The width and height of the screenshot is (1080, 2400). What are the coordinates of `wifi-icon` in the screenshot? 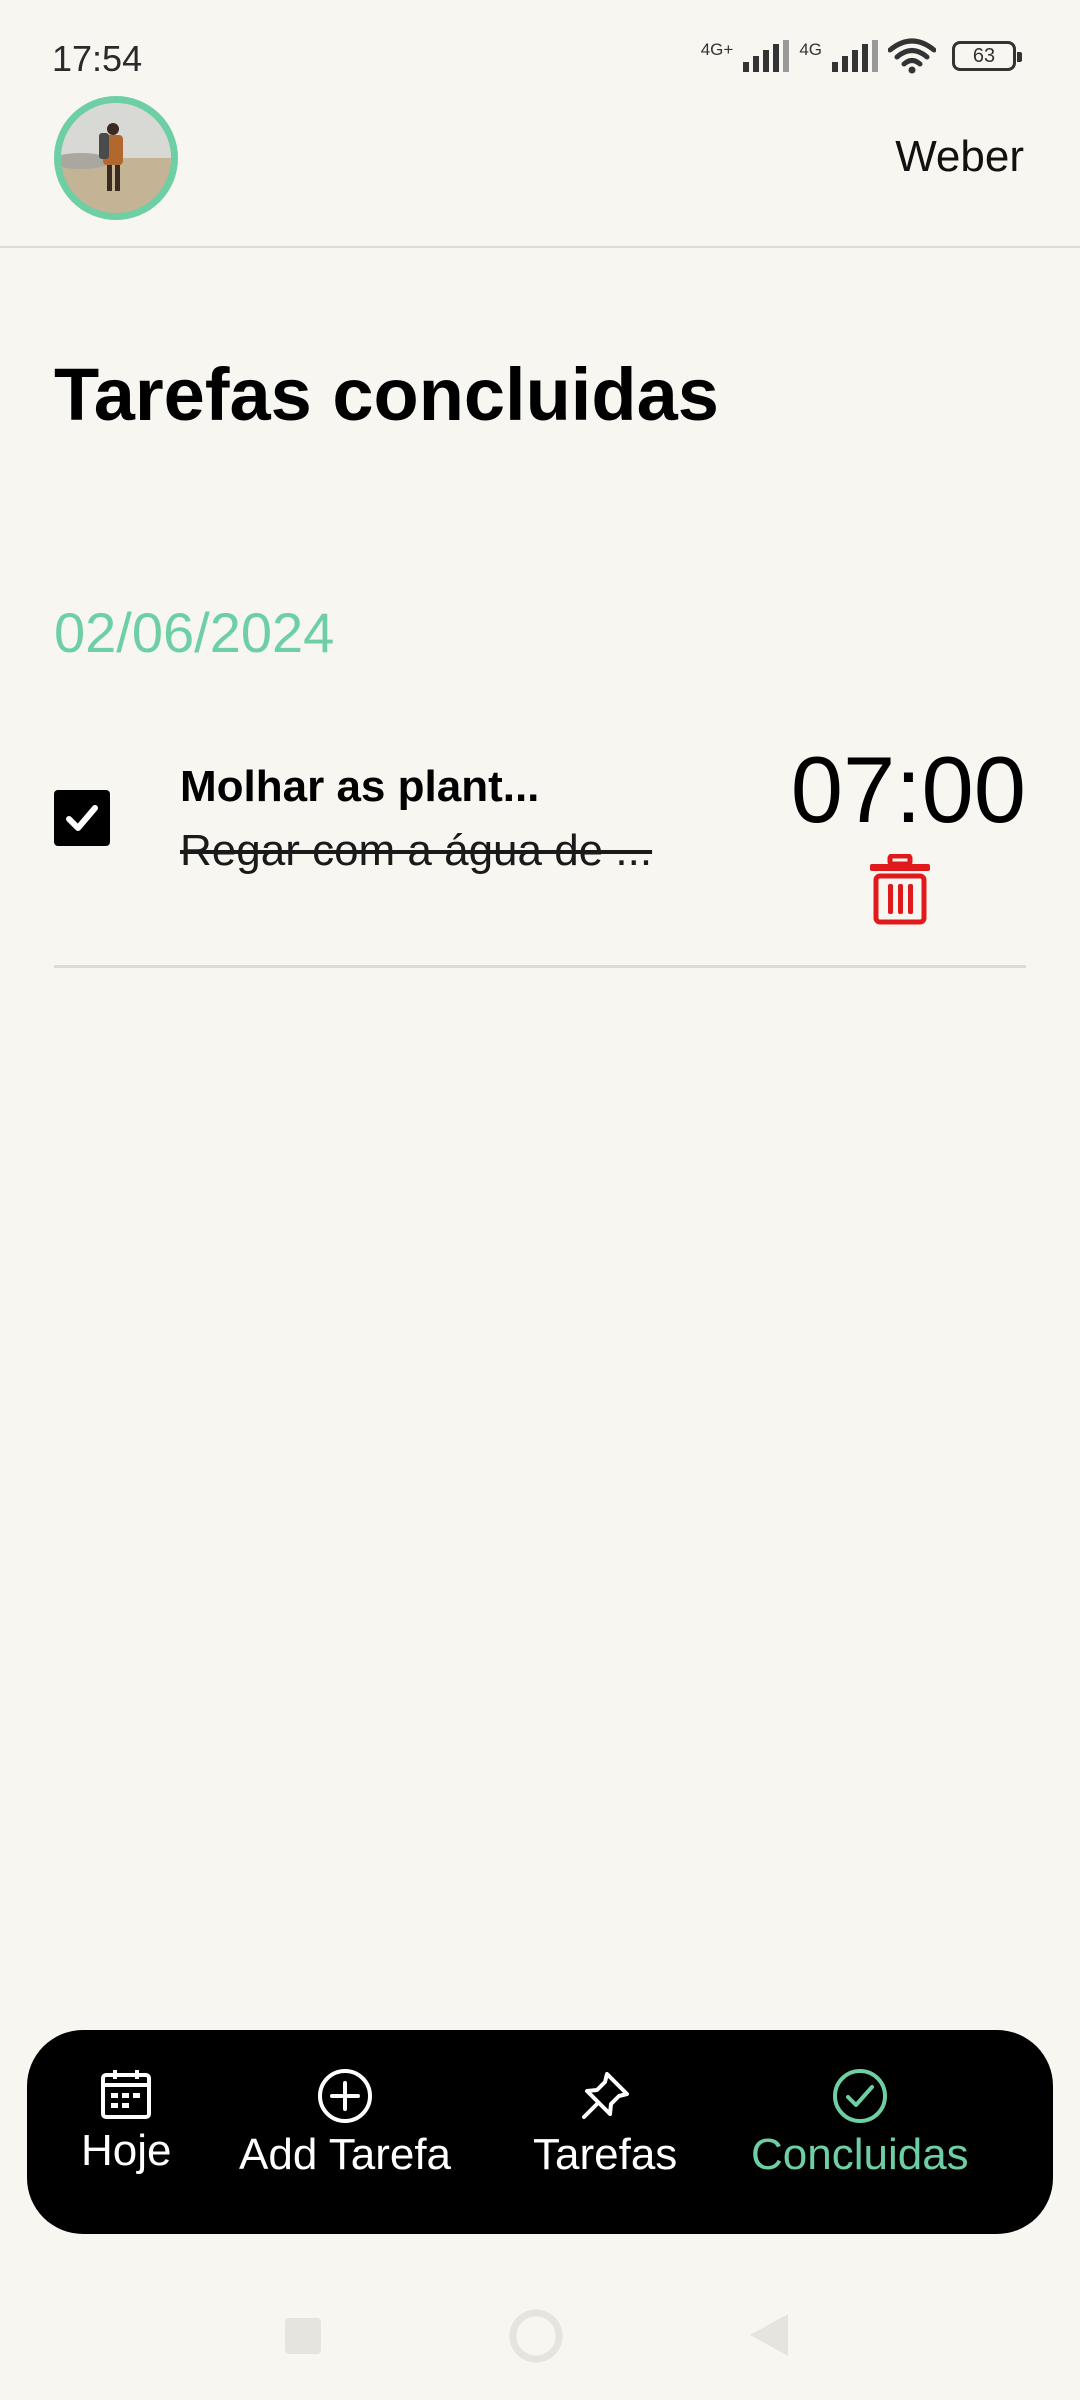 It's located at (912, 56).